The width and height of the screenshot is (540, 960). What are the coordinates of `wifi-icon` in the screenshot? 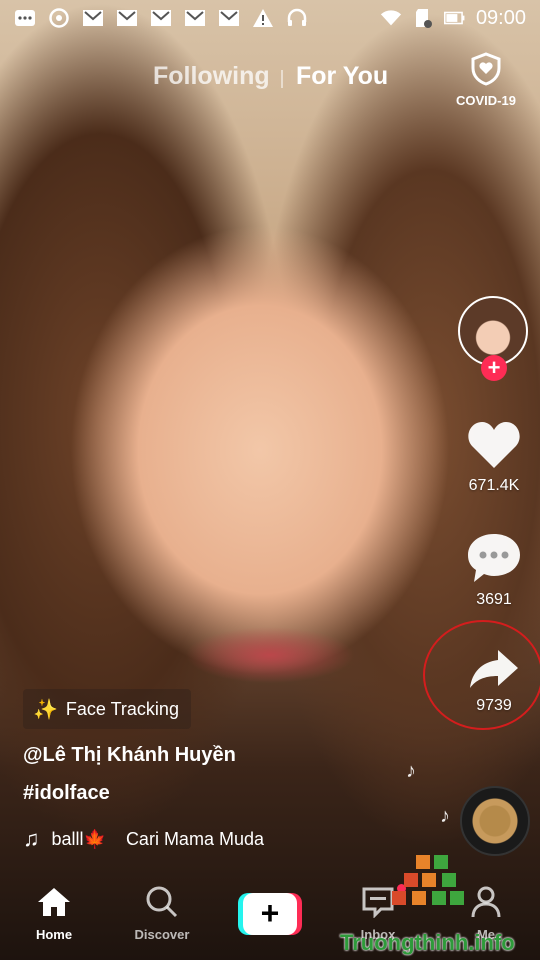 It's located at (391, 18).